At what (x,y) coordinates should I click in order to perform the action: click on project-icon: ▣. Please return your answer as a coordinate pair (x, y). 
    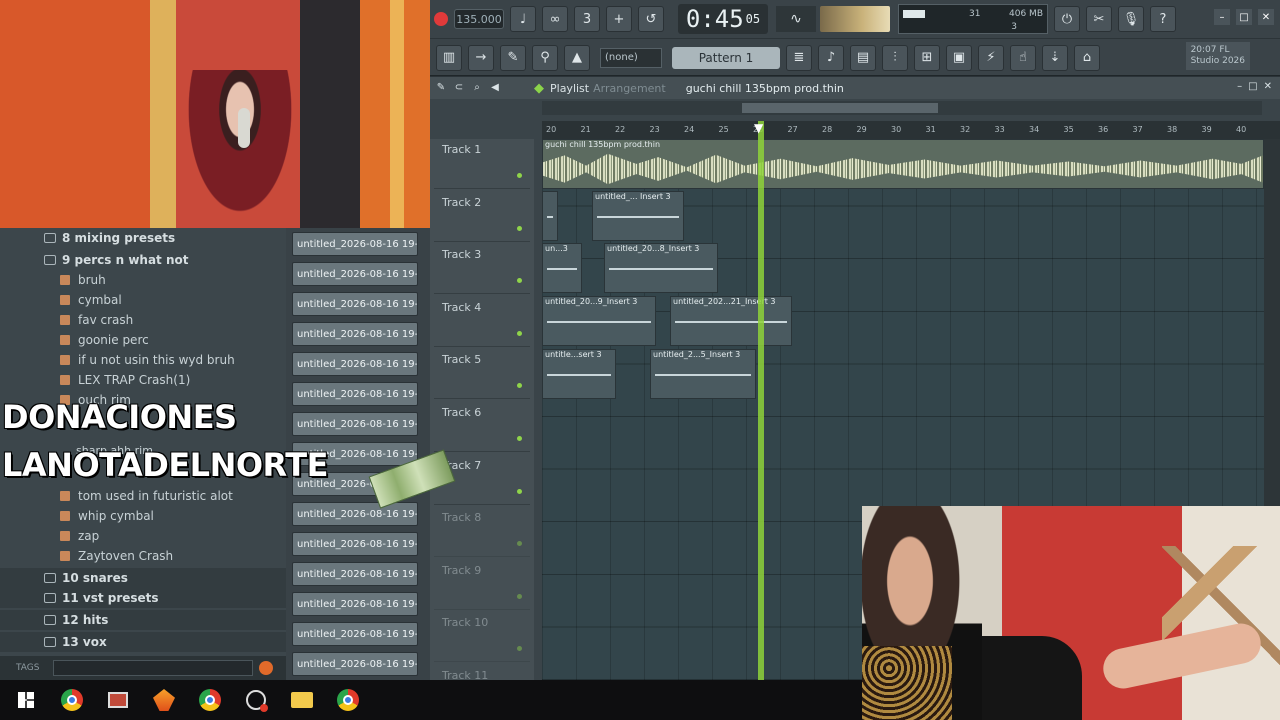
    Looking at the image, I should click on (959, 57).